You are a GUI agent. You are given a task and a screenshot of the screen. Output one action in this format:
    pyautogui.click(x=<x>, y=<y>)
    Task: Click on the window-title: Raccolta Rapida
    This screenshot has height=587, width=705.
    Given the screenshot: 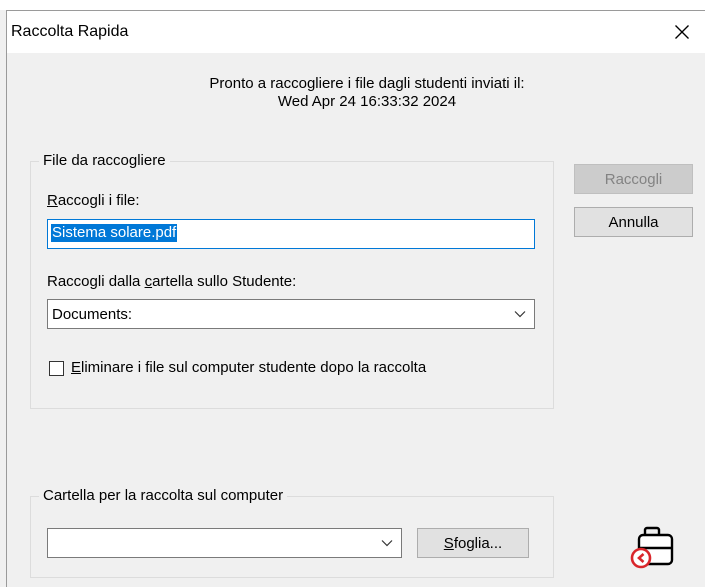 What is the action you would take?
    pyautogui.click(x=70, y=31)
    